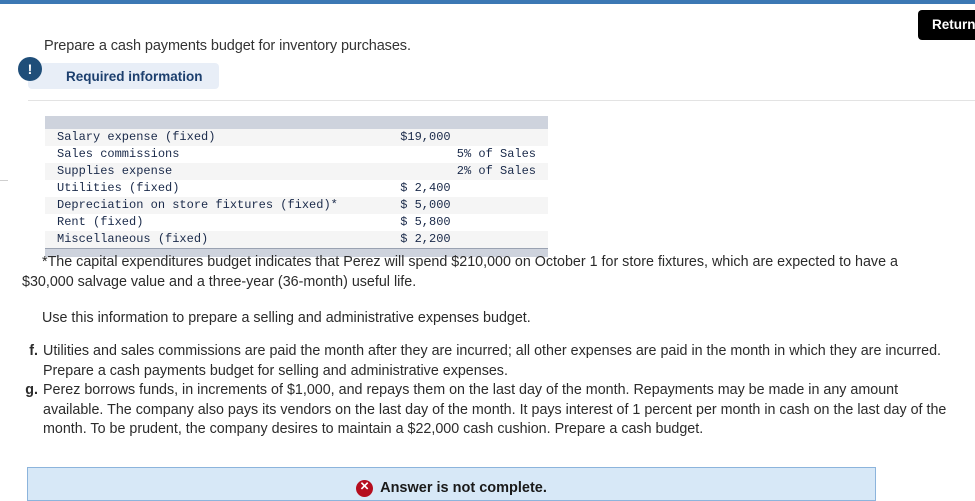 Image resolution: width=975 pixels, height=501 pixels. What do you see at coordinates (463, 488) in the screenshot?
I see `answer-status-text: Answer is not complete.` at bounding box center [463, 488].